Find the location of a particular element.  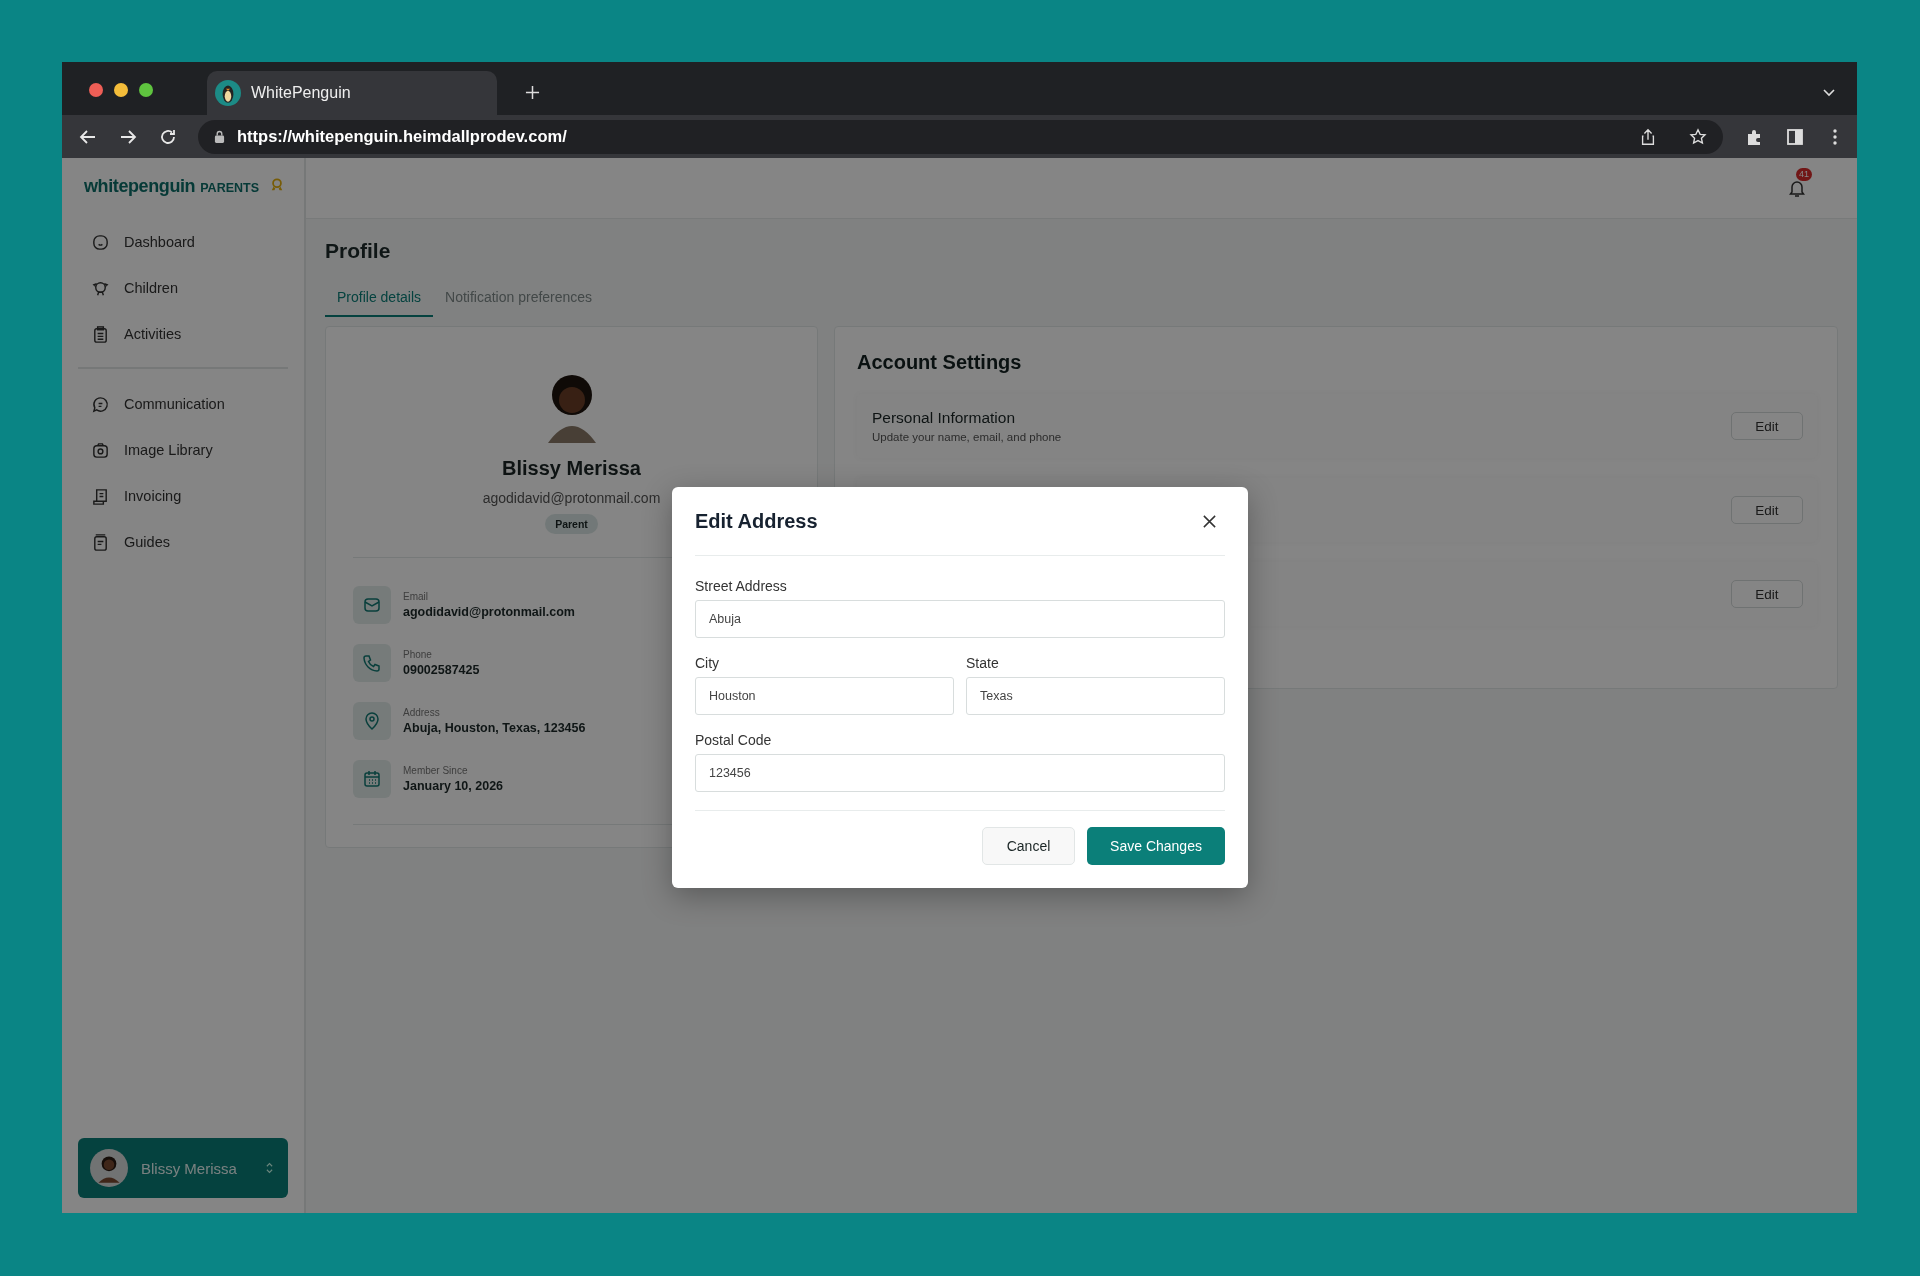

user-switcher: Blissy Merissa is located at coordinates (183, 1168).